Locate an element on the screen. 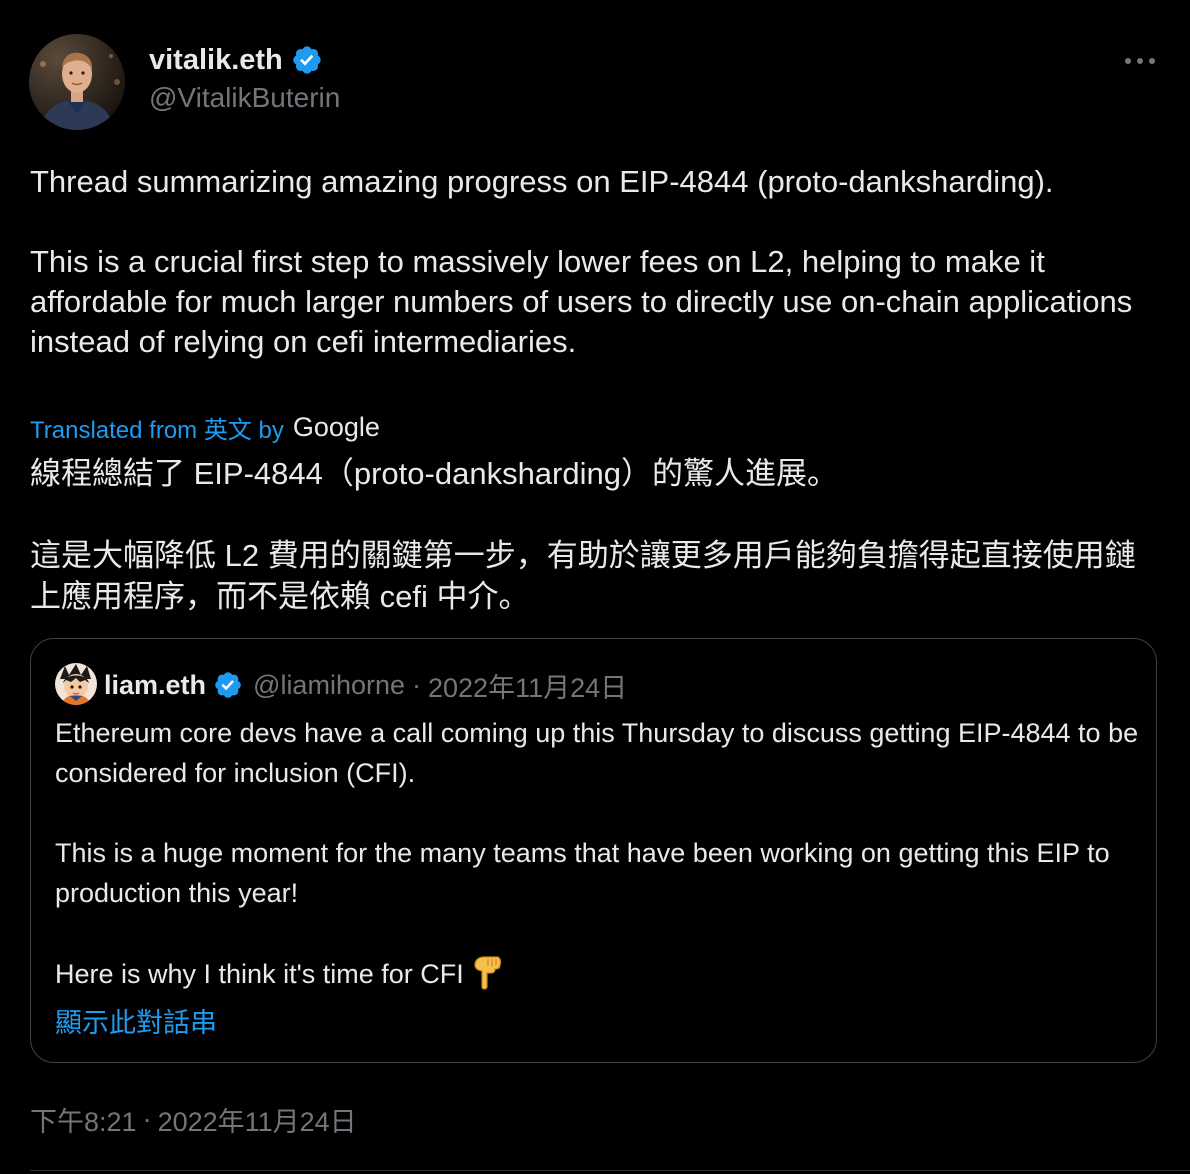 The height and width of the screenshot is (1174, 1190). tweet-timestamp: 下午8:21 · 2022年11月24日 is located at coordinates (193, 1119).